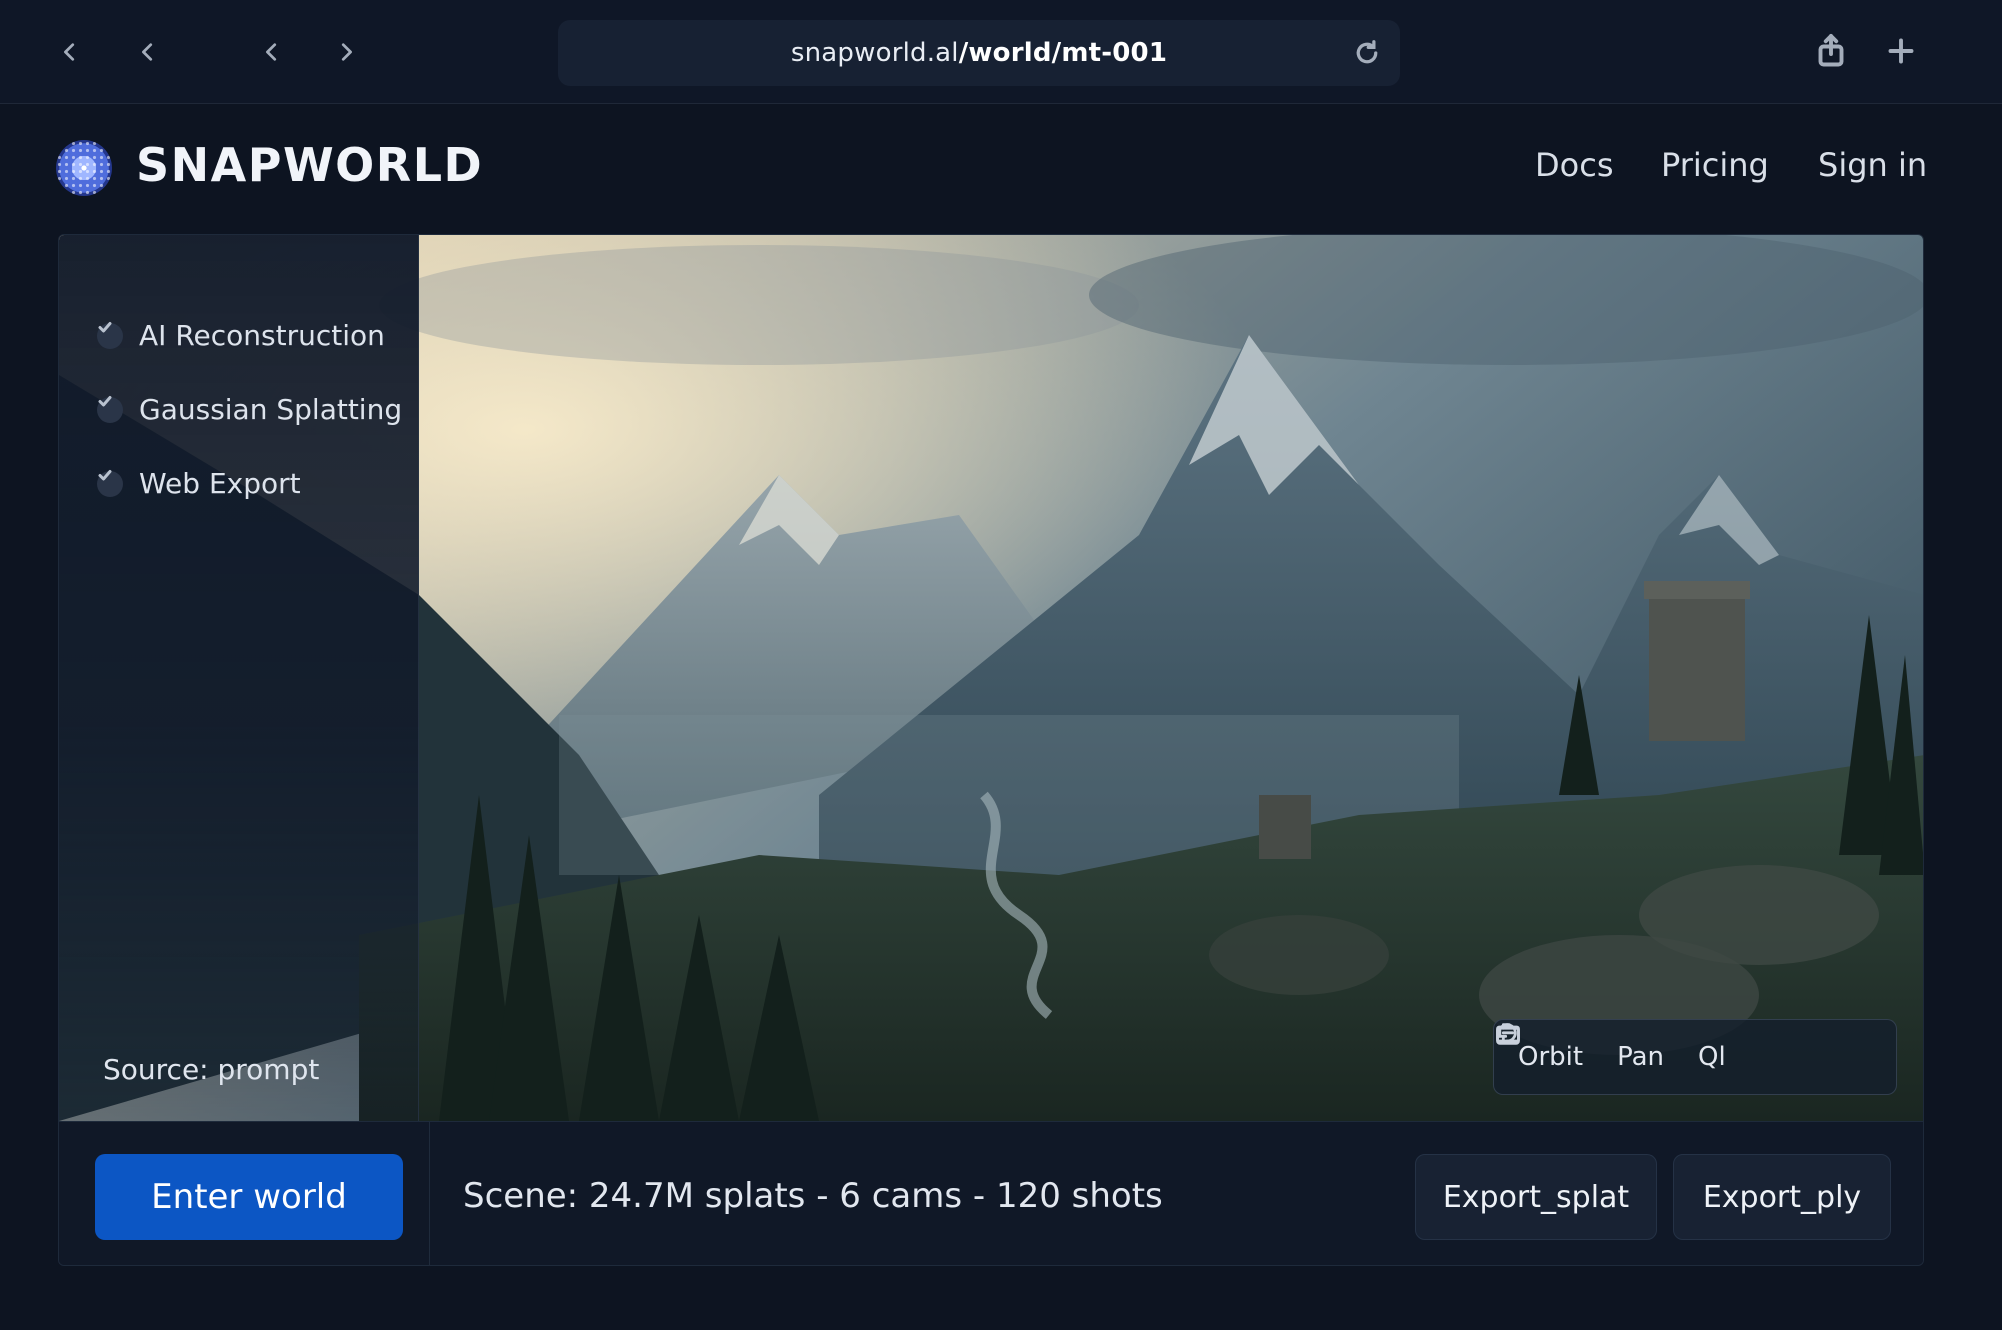 Image resolution: width=2002 pixels, height=1330 pixels. I want to click on feature-label: Web Export, so click(220, 483).